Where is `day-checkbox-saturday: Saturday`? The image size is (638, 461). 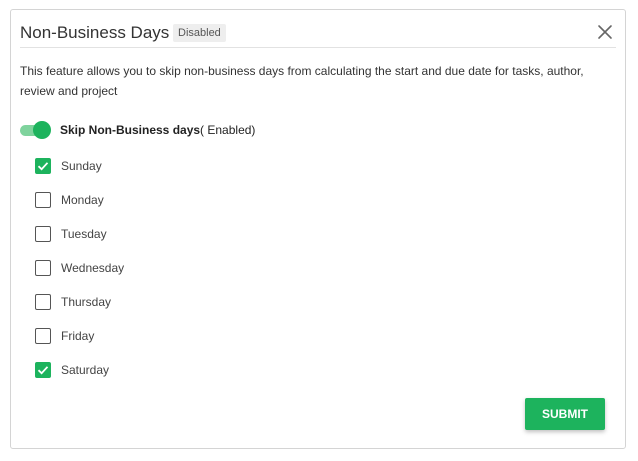
day-checkbox-saturday: Saturday is located at coordinates (72, 370).